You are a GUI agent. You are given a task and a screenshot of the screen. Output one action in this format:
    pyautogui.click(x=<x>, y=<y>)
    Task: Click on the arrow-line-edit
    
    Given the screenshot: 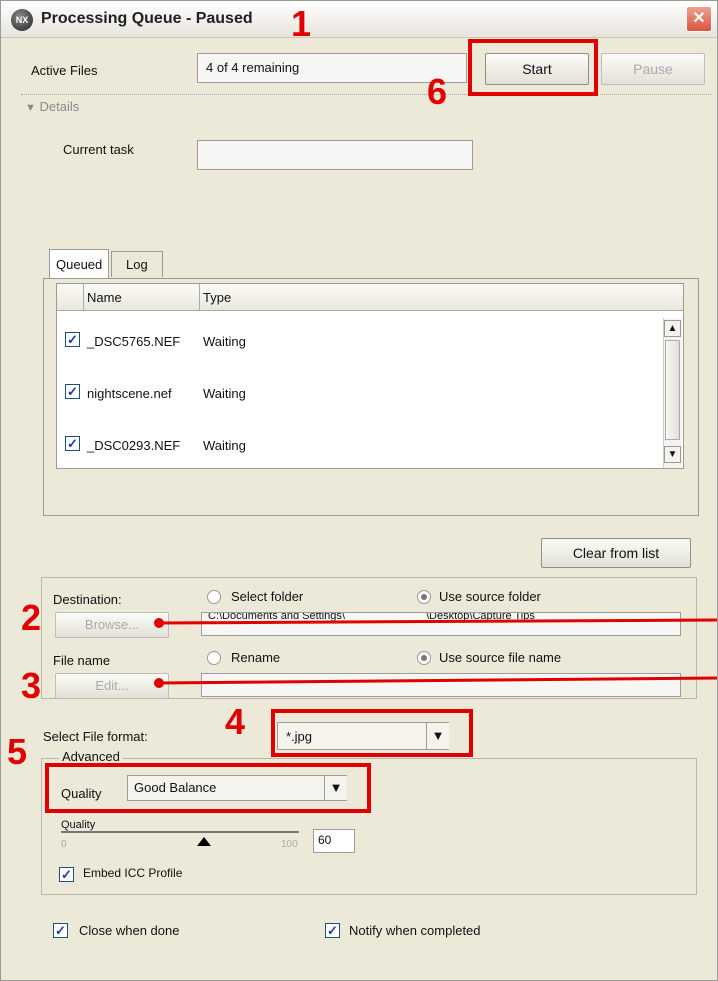 What is the action you would take?
    pyautogui.click(x=437, y=680)
    